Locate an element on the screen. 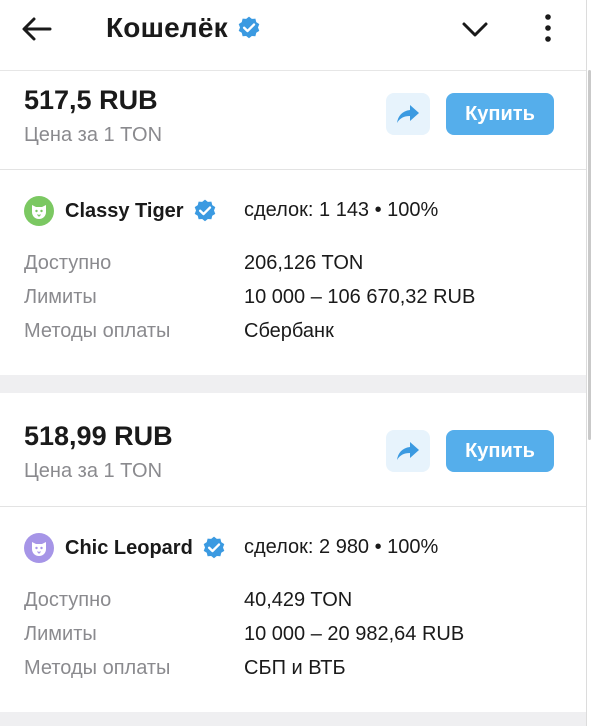 The image size is (598, 726). merchant-stats: сделок: 1 143 • 100% is located at coordinates (341, 210).